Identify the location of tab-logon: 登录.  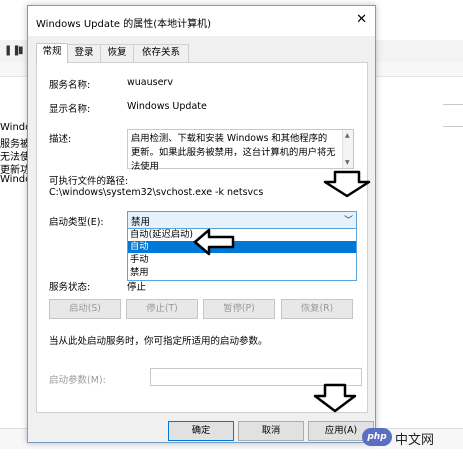
(84, 53).